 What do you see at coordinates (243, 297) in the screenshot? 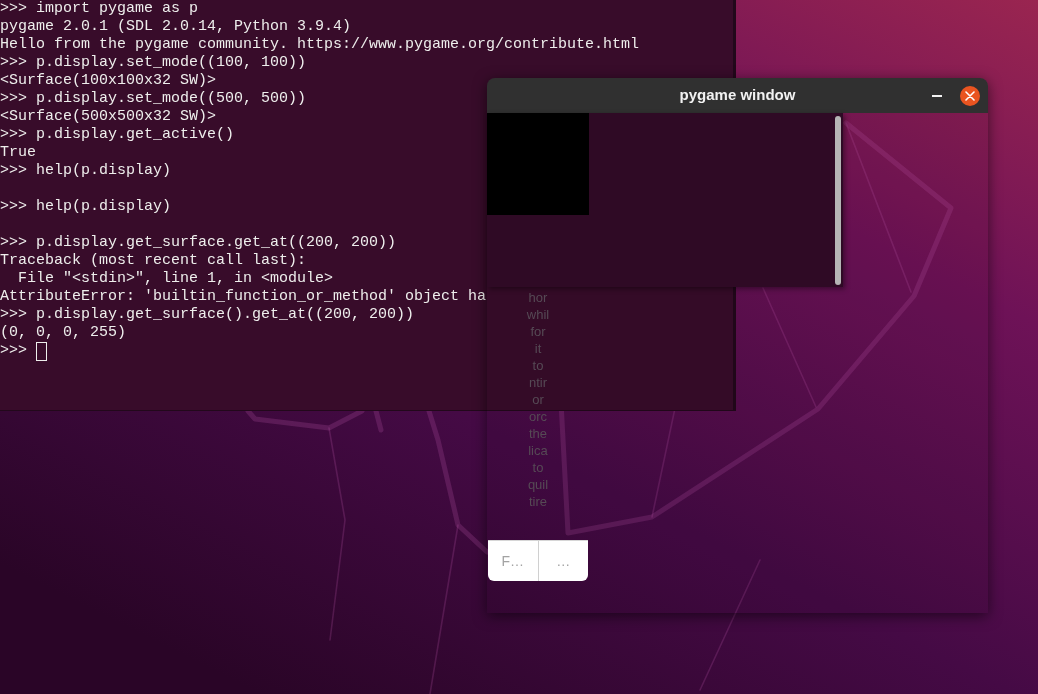
I see `terminal-line: AttributeError: 'builtin_function_or_method' object ha` at bounding box center [243, 297].